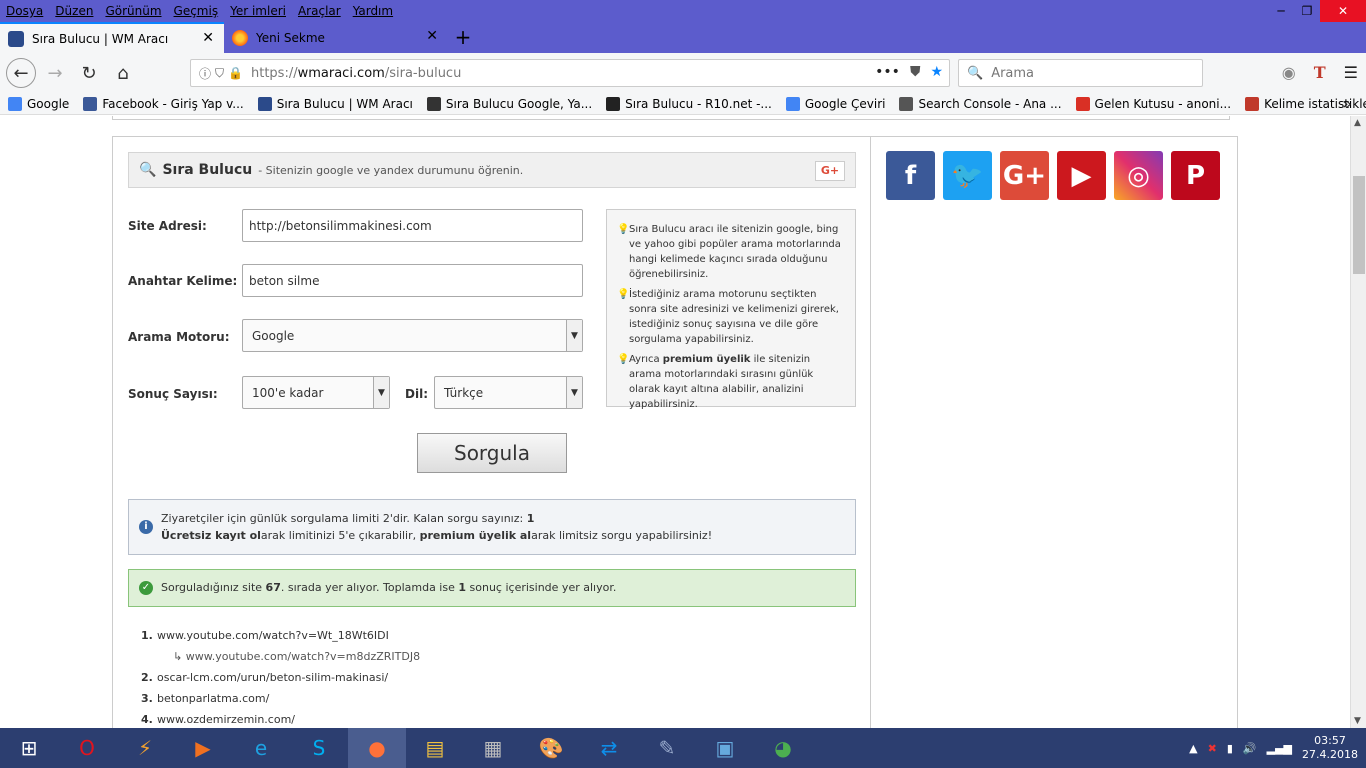 The height and width of the screenshot is (768, 1366). Describe the element at coordinates (123, 73) in the screenshot. I see `home-button: ⌂` at that location.